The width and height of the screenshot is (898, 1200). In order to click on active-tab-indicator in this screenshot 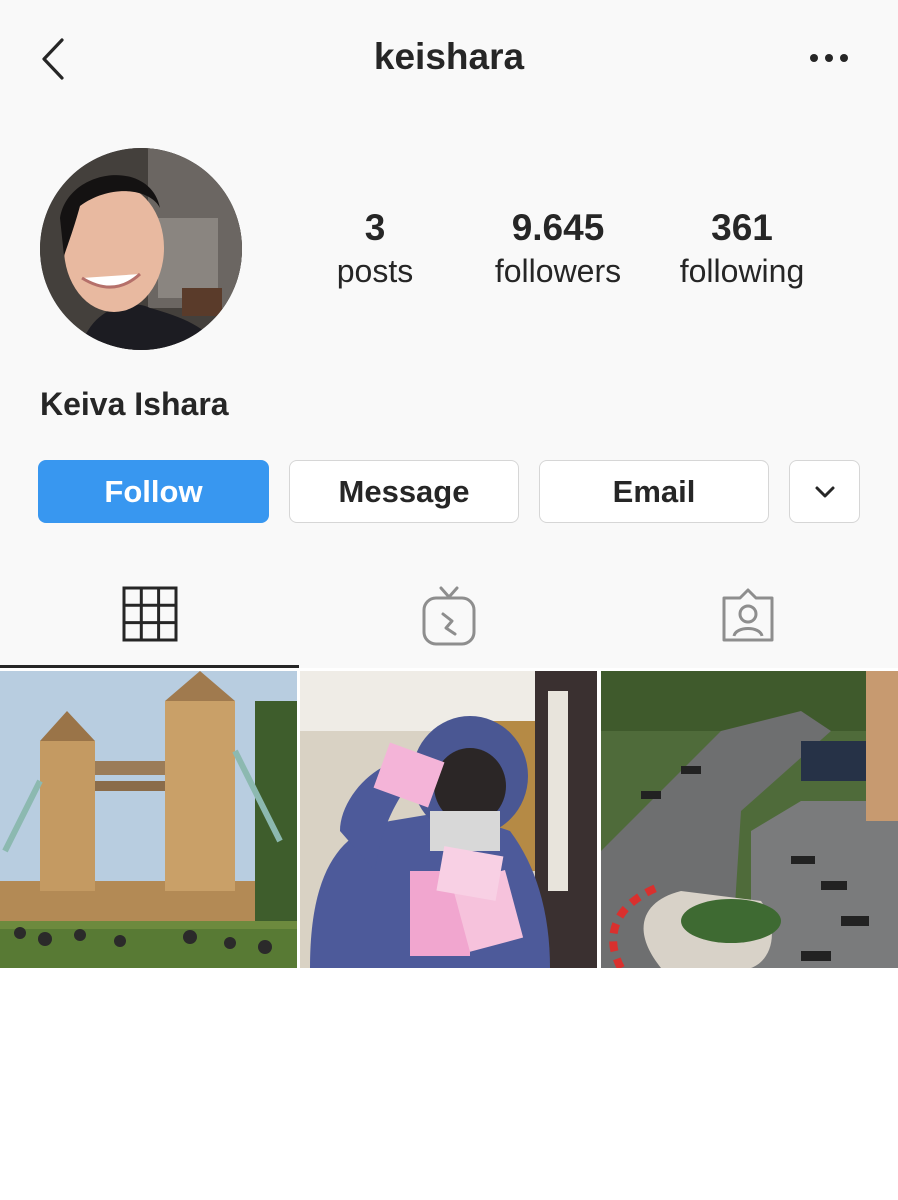, I will do `click(149, 666)`.